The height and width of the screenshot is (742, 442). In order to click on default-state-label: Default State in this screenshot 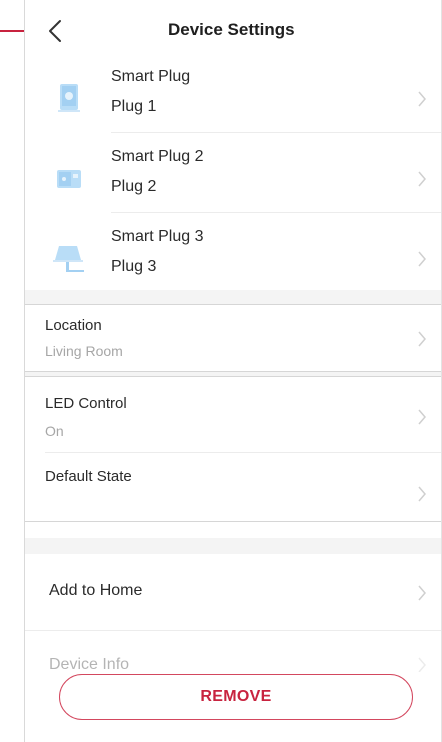, I will do `click(88, 476)`.